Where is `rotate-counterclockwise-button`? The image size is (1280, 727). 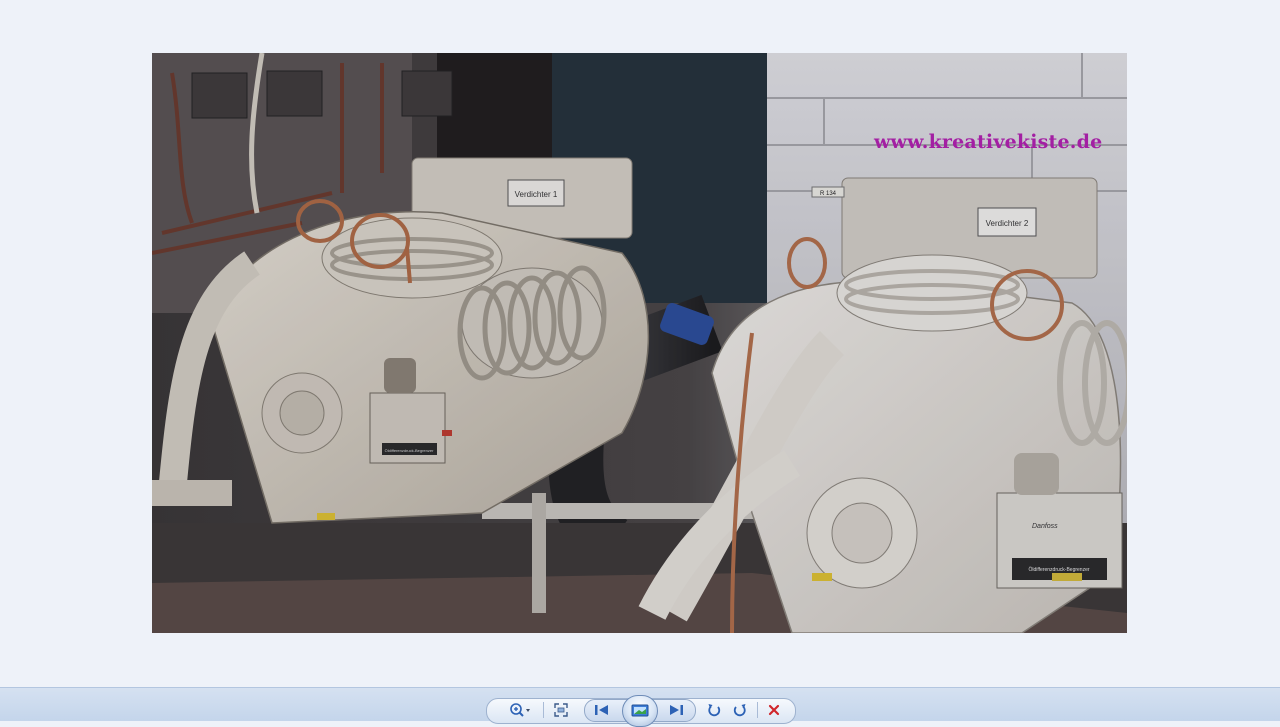 rotate-counterclockwise-button is located at coordinates (714, 710).